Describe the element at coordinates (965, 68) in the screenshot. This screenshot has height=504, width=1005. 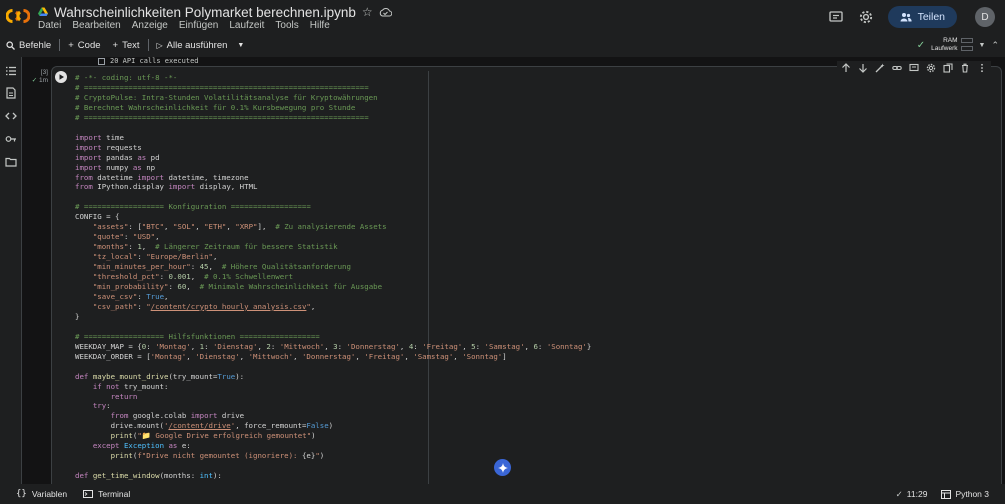
I see `delete-trash-icon` at that location.